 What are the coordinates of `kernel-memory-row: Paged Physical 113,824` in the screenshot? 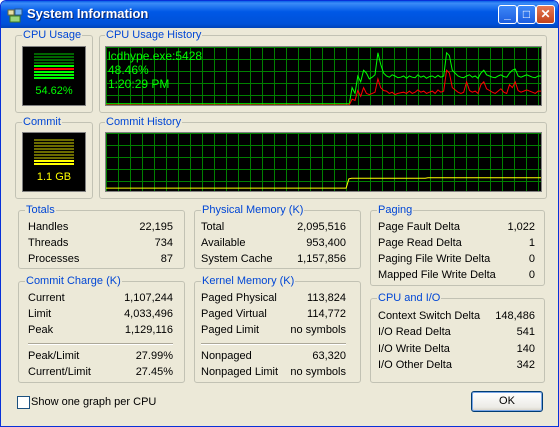 It's located at (273, 298).